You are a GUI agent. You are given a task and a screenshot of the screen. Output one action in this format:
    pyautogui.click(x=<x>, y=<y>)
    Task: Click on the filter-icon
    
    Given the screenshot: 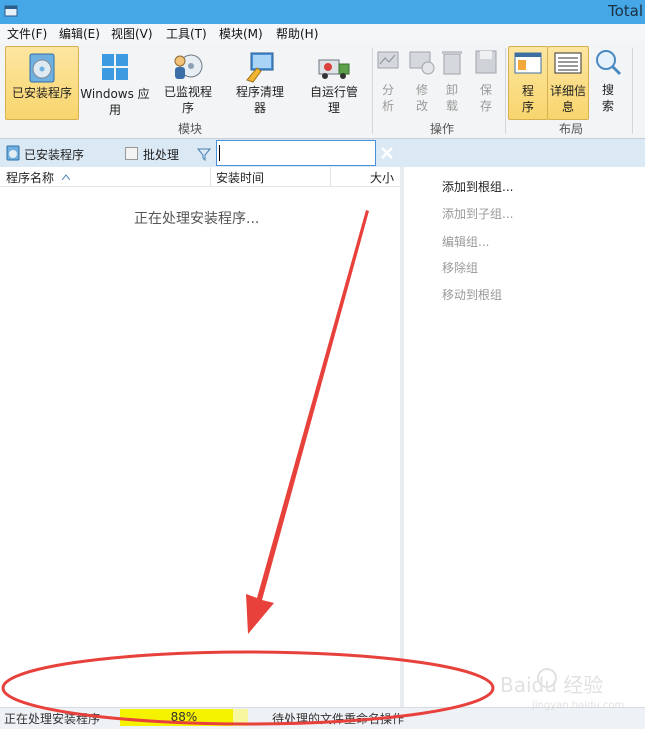 What is the action you would take?
    pyautogui.click(x=204, y=154)
    